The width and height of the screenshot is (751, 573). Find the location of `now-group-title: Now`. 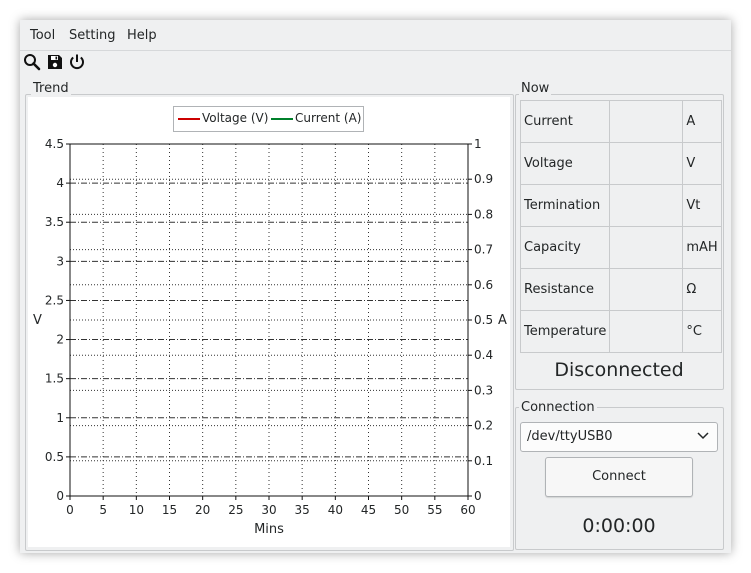

now-group-title: Now is located at coordinates (535, 88).